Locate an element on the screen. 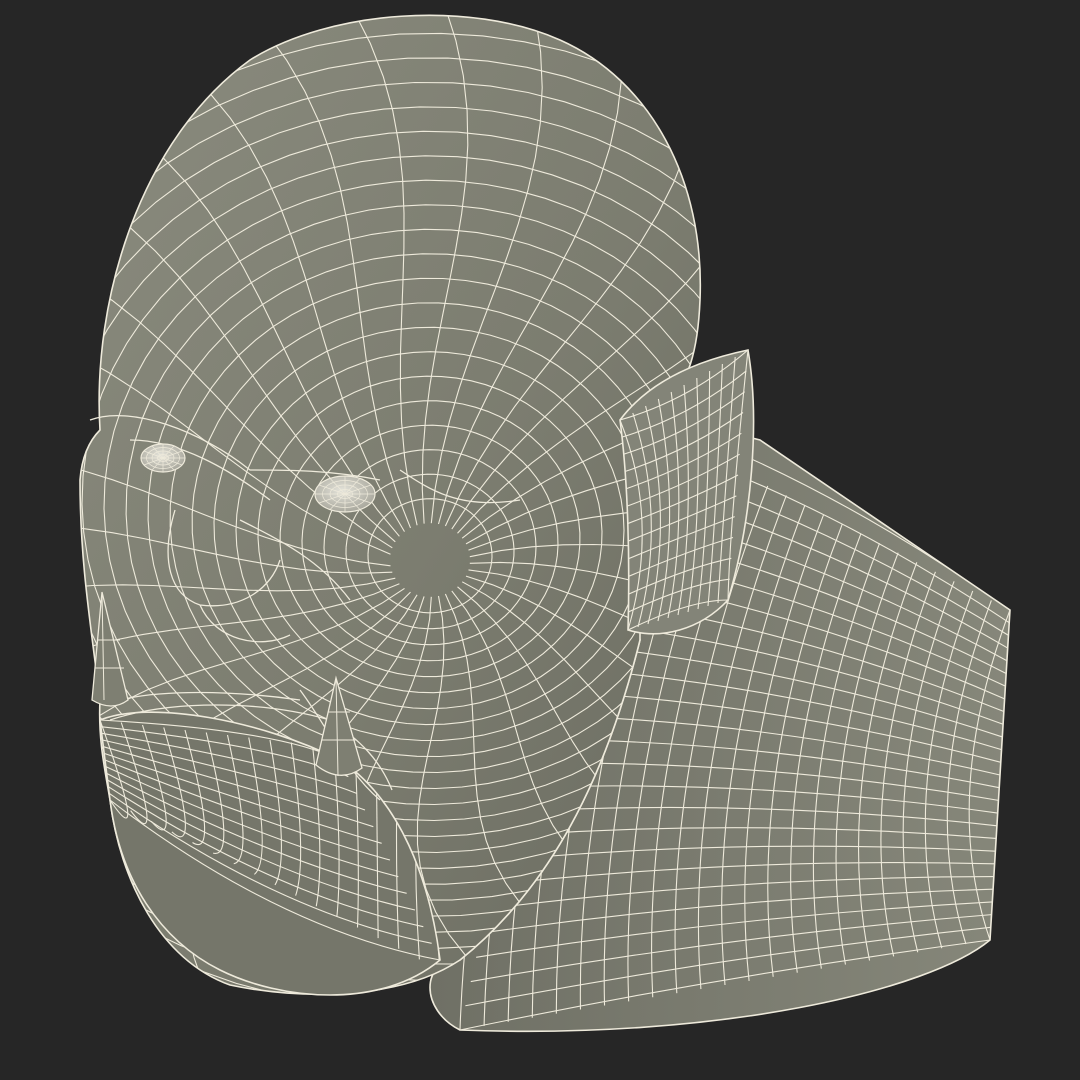  right-eye is located at coordinates (345, 494).